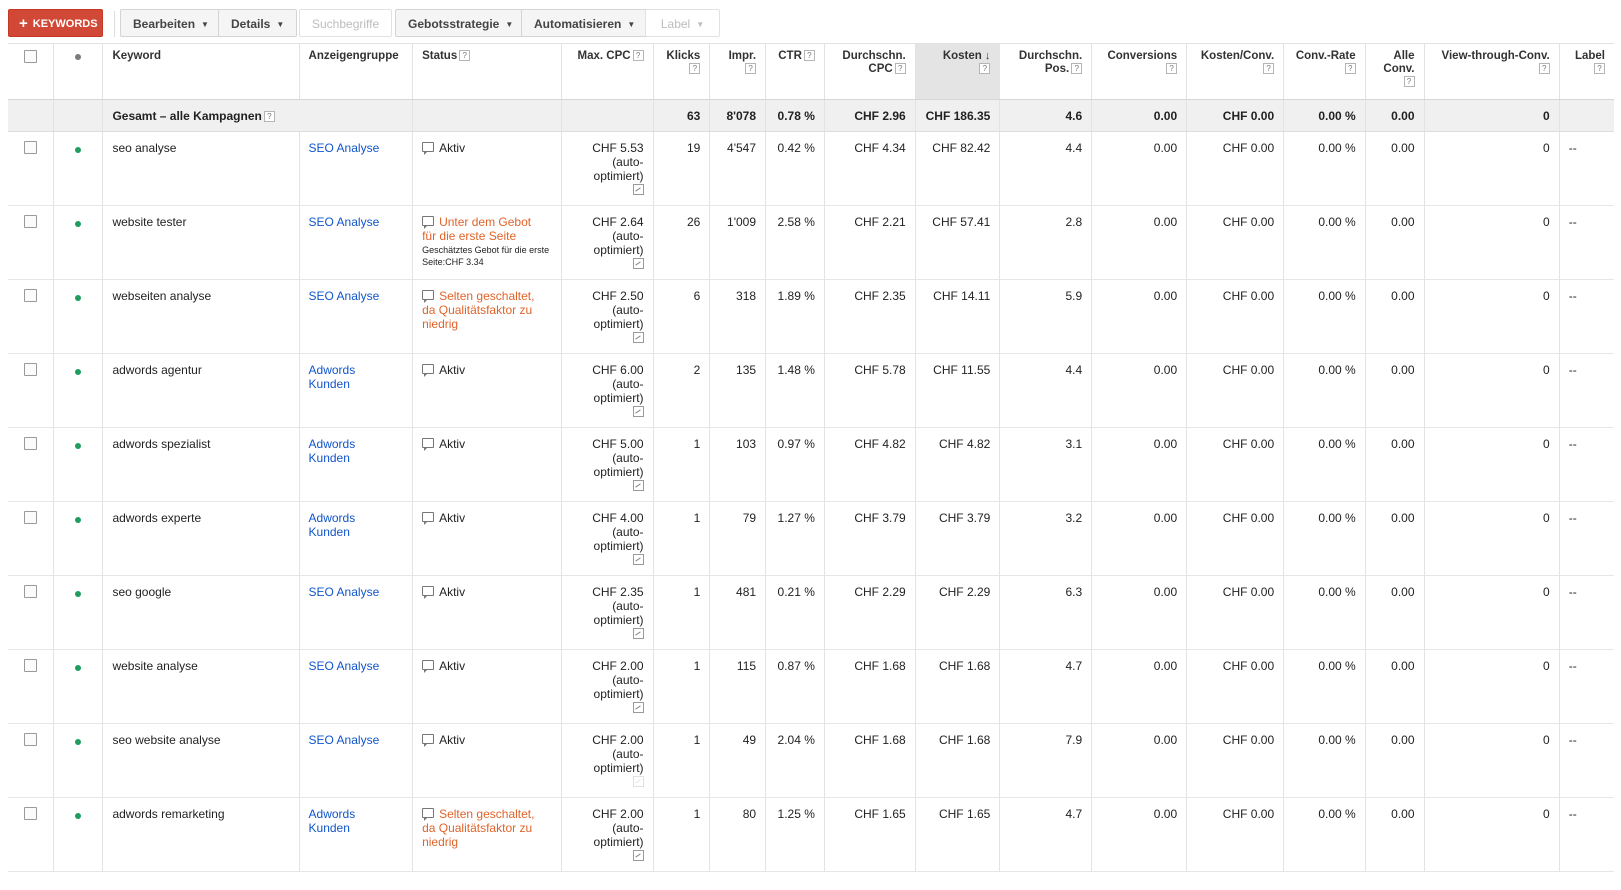 The height and width of the screenshot is (890, 1621). Describe the element at coordinates (258, 23) in the screenshot. I see `details-dropdown: Details ▼` at that location.